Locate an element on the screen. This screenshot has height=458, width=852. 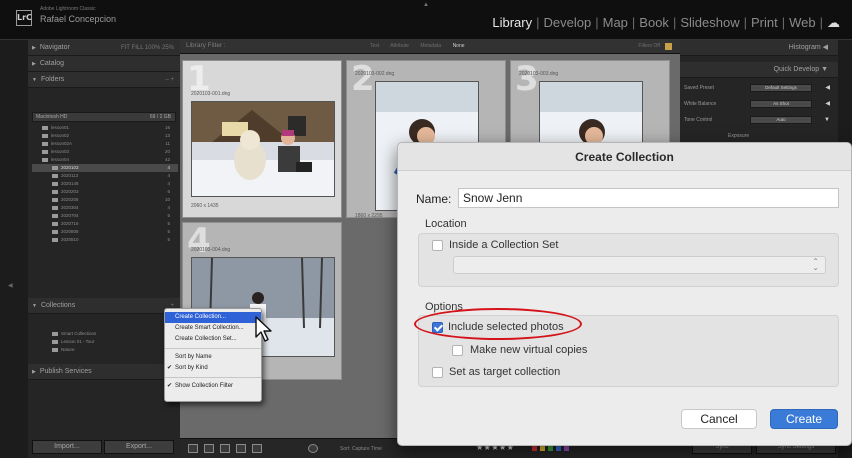
module-map: Map is located at coordinates (615, 22).